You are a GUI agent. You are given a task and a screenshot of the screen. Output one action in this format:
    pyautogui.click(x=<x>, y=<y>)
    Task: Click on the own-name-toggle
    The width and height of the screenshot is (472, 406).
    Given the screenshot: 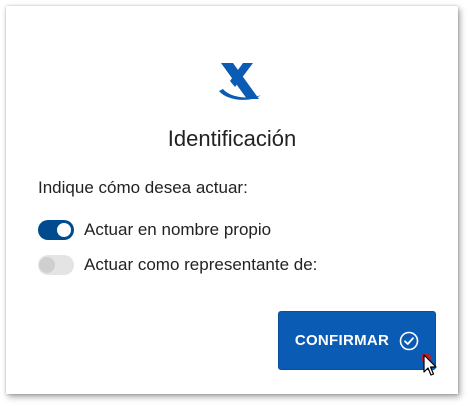 What is the action you would take?
    pyautogui.click(x=56, y=230)
    